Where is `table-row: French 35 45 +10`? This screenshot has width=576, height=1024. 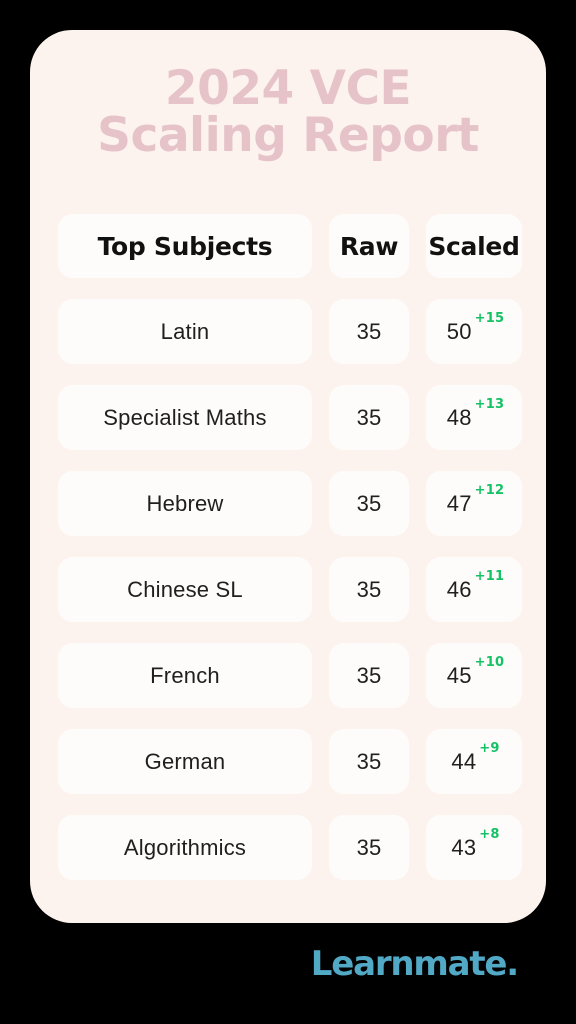 table-row: French 35 45 +10 is located at coordinates (290, 675).